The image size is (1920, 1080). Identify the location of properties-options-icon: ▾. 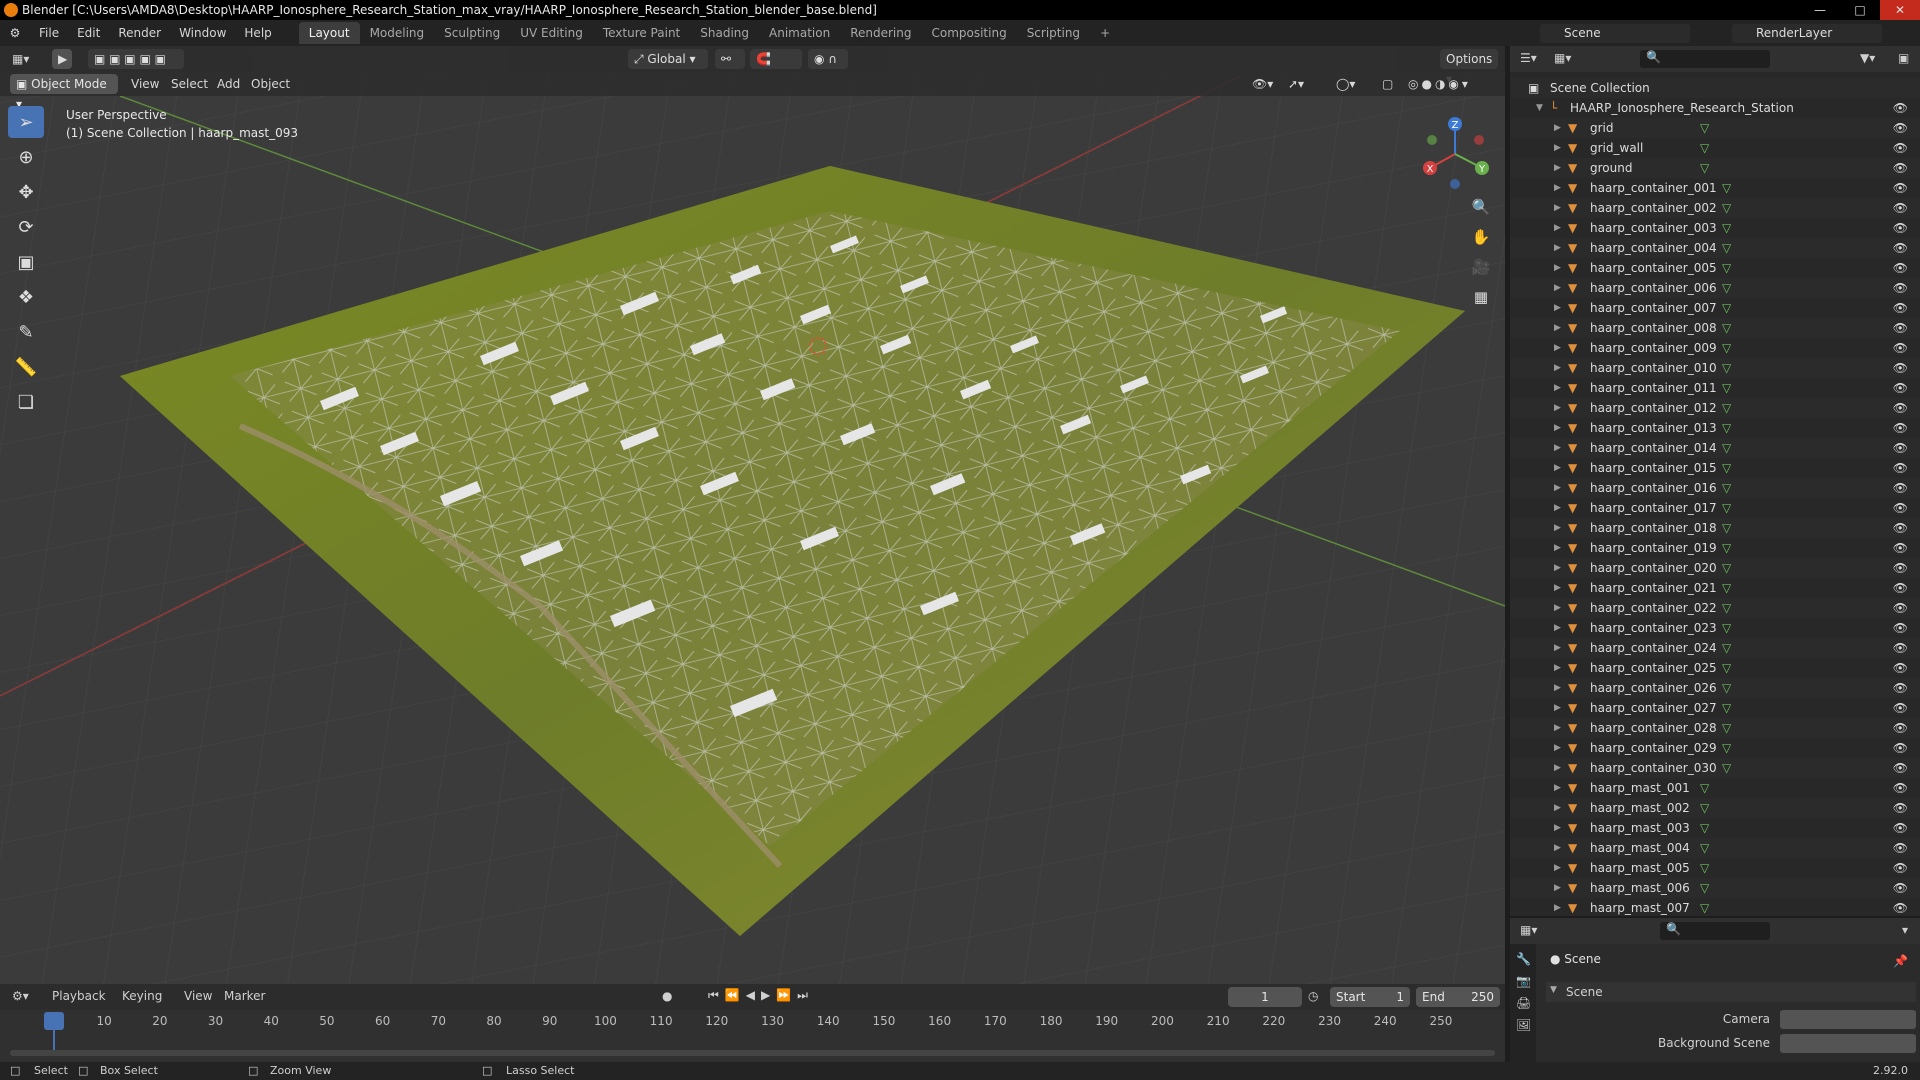
(1905, 930).